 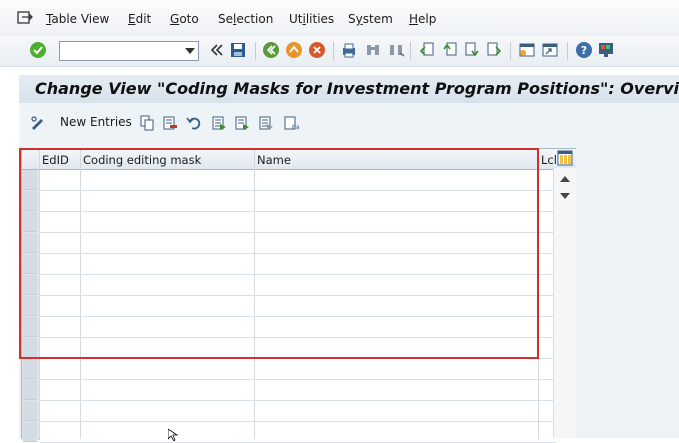 What do you see at coordinates (190, 51) in the screenshot?
I see `chevron-down-icon` at bounding box center [190, 51].